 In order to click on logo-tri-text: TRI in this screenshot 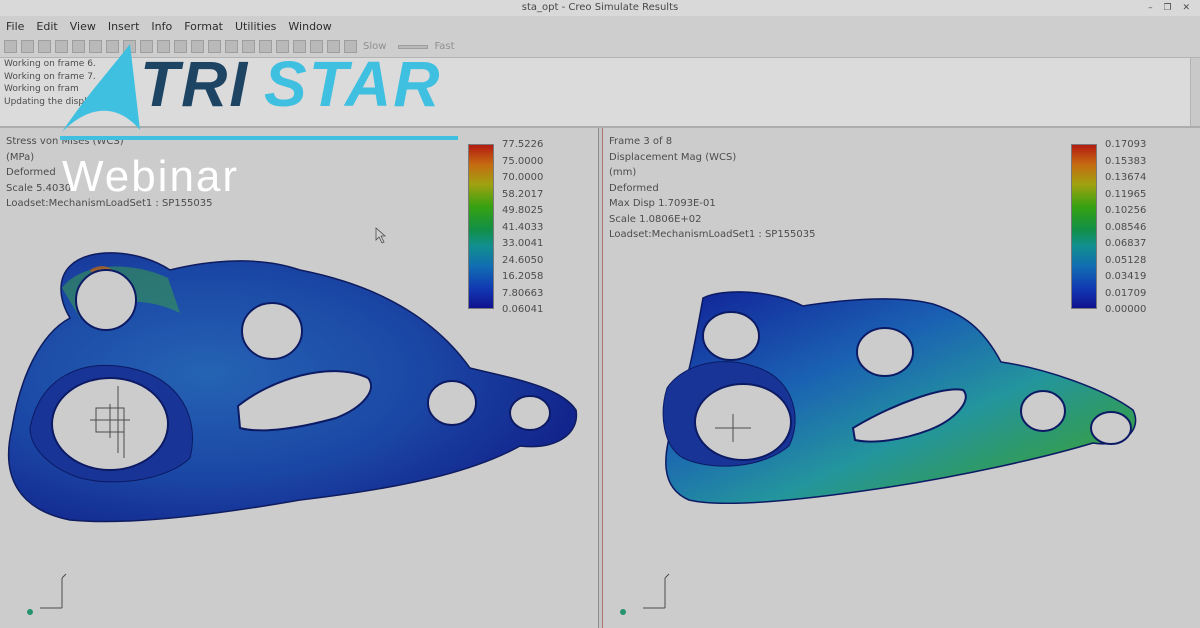, I will do `click(195, 84)`.